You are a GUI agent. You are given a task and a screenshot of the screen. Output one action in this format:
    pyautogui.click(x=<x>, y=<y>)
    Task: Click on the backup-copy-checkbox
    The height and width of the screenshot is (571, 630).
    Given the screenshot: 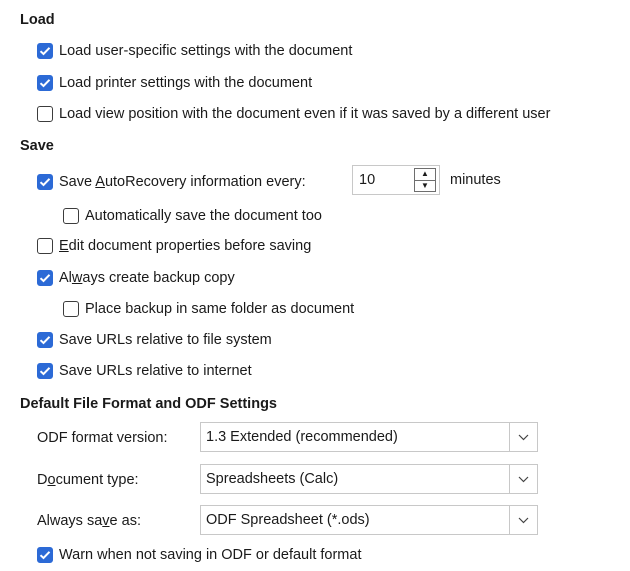 What is the action you would take?
    pyautogui.click(x=45, y=278)
    